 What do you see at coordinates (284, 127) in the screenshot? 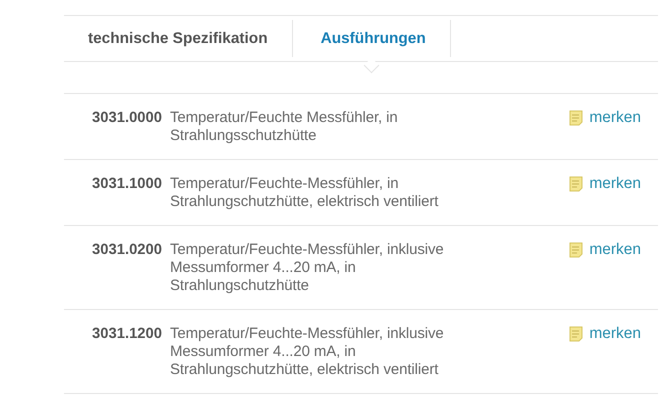
I see `article-description: Temperatur/Feuchte Messfühler, in Strahlungsschutzhütte` at bounding box center [284, 127].